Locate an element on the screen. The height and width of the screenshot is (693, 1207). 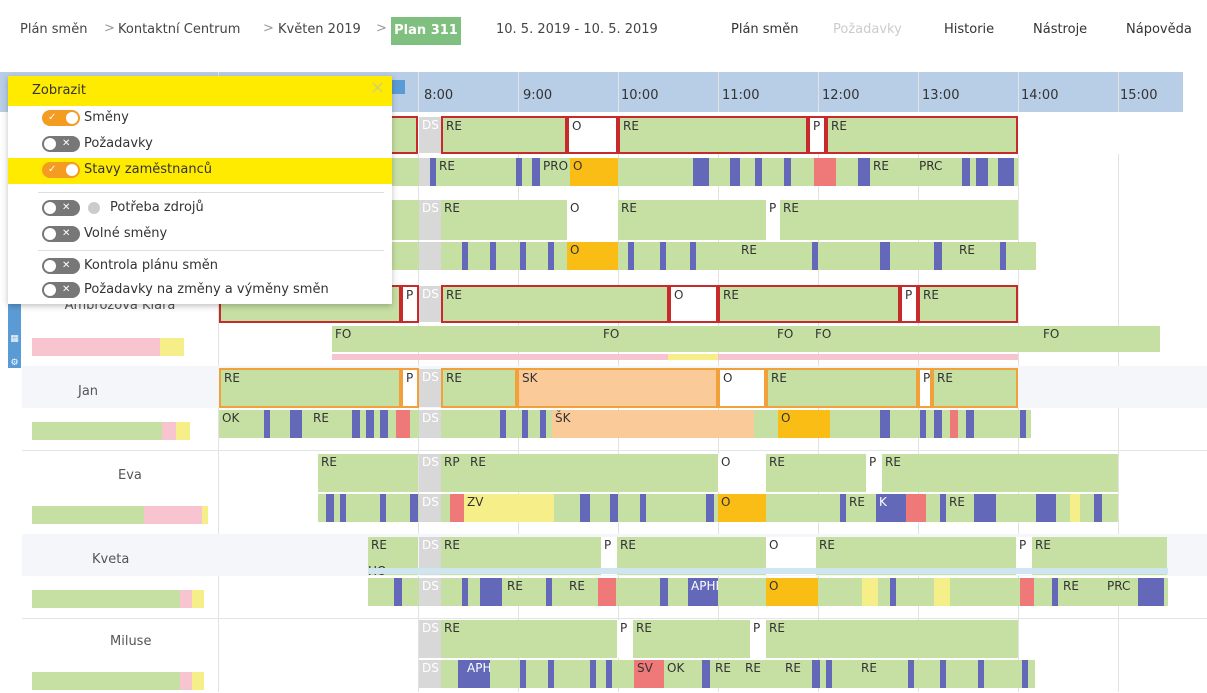
breadcrumb-plan: Plán směn is located at coordinates (53, 29).